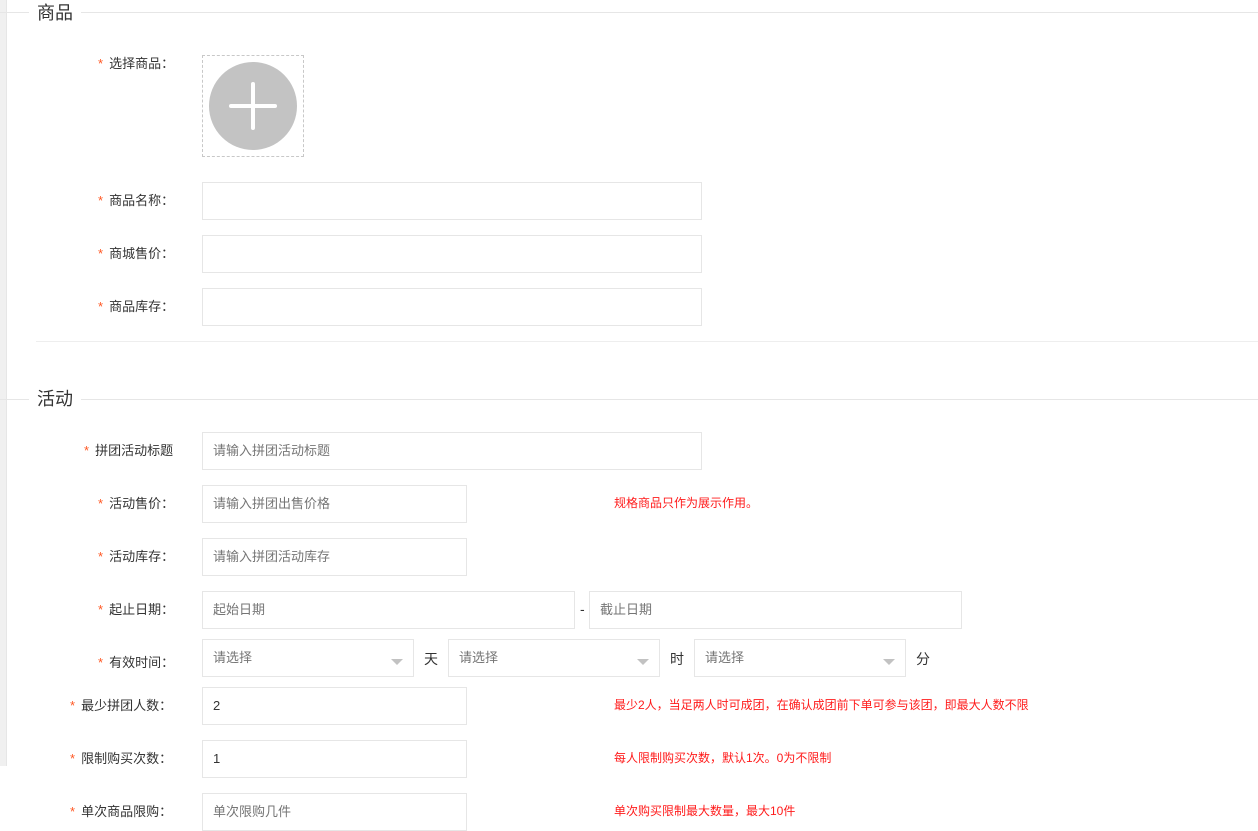 This screenshot has height=831, width=1258. I want to click on min-people-input: 2, so click(334, 706).